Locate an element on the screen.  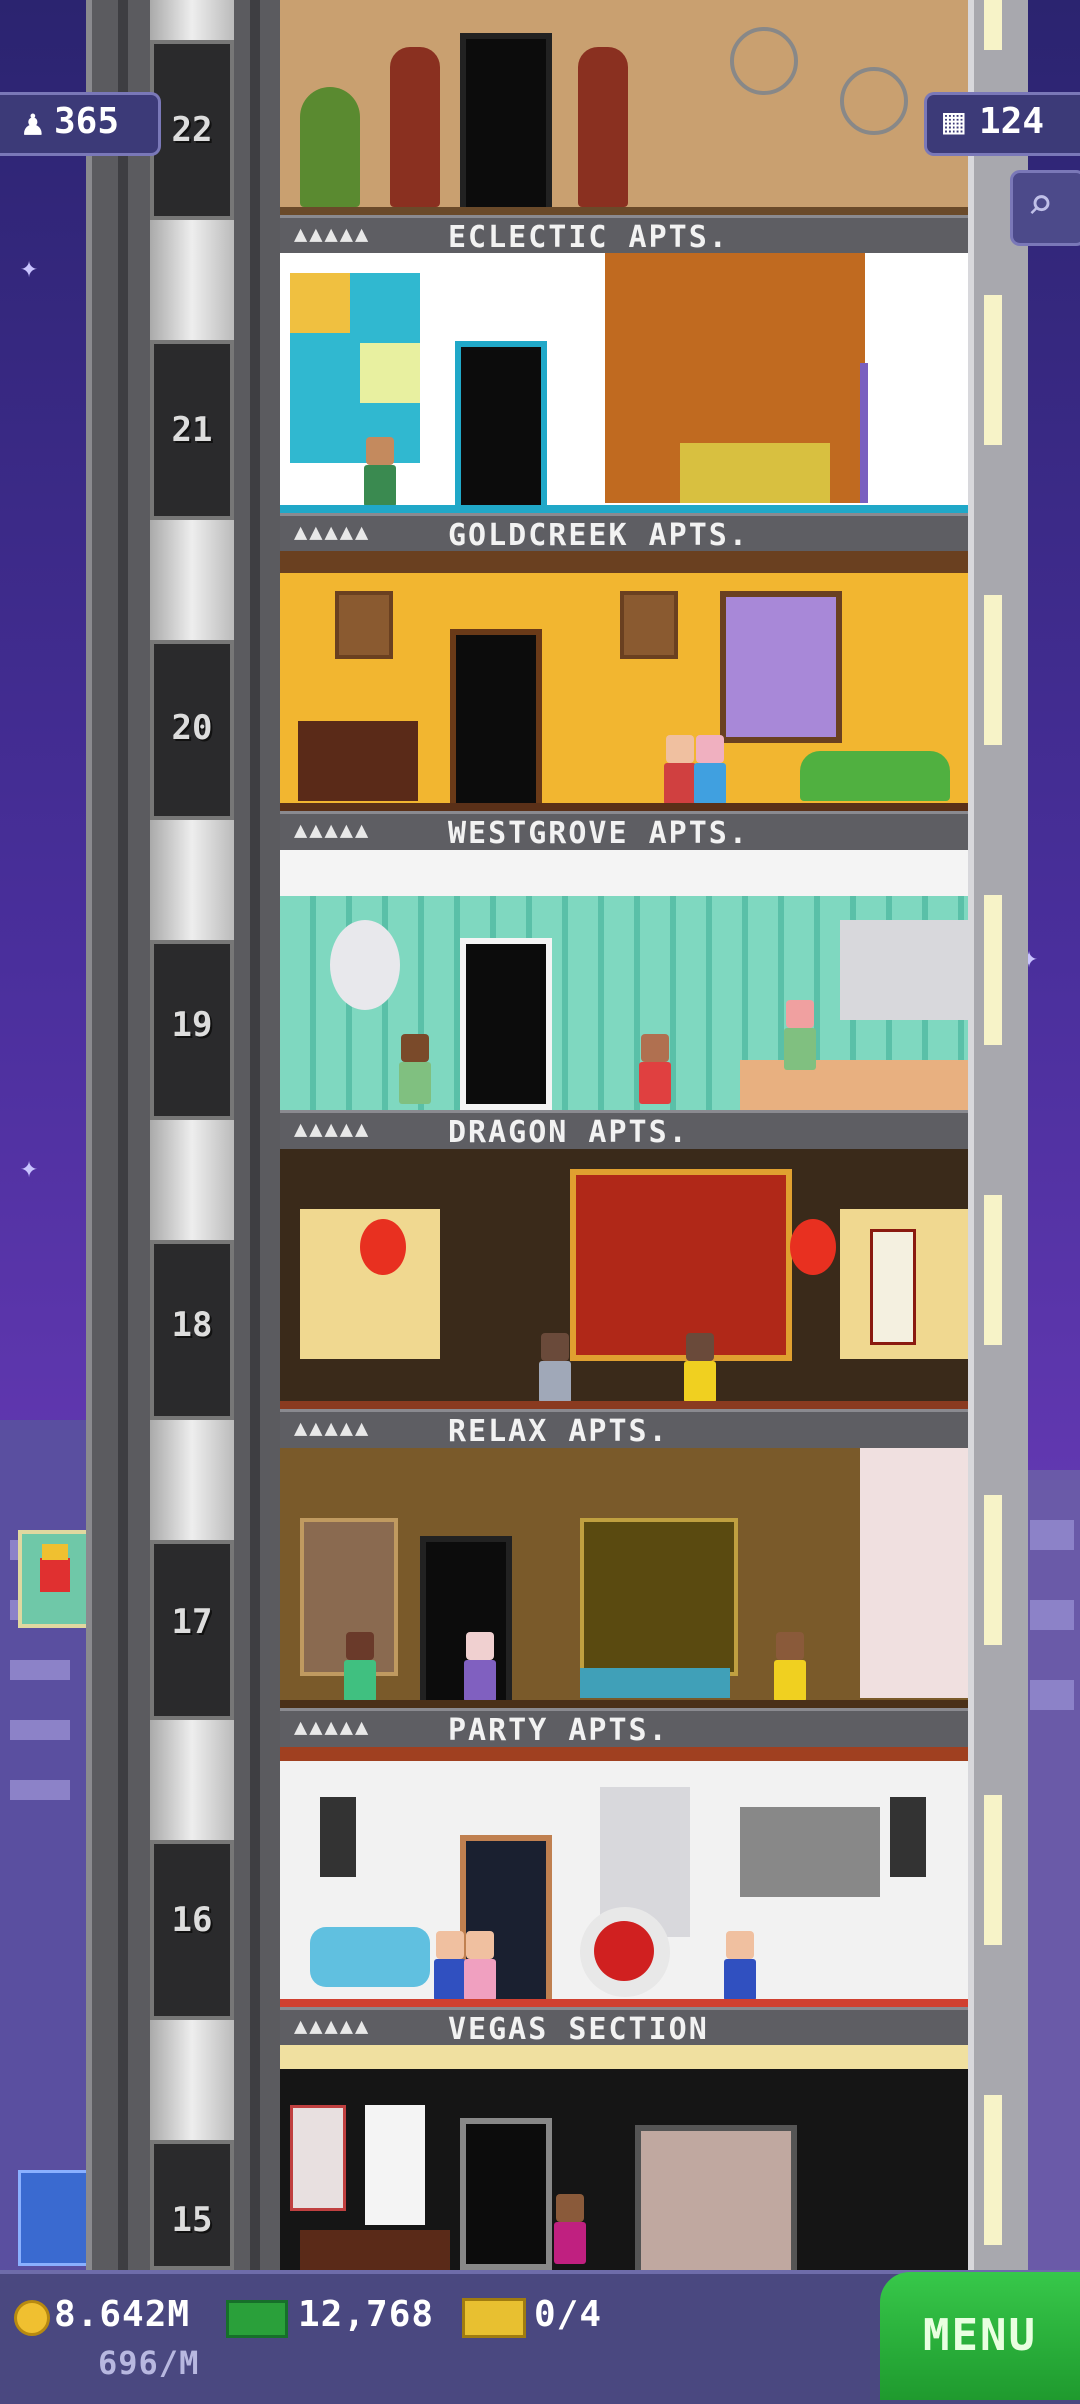
floor-name: RELAX APTS. is located at coordinates (558, 1431).